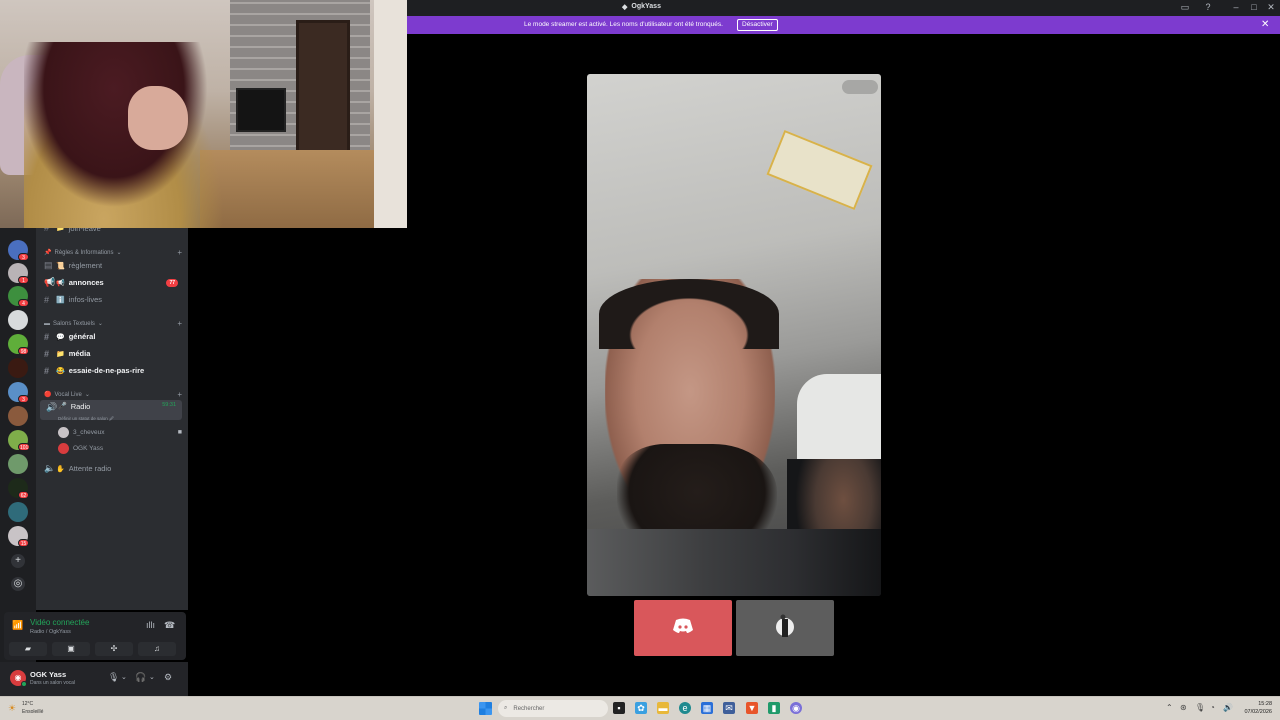 The height and width of the screenshot is (720, 1280). I want to click on channel-media: # 📁 média, so click(111, 353).